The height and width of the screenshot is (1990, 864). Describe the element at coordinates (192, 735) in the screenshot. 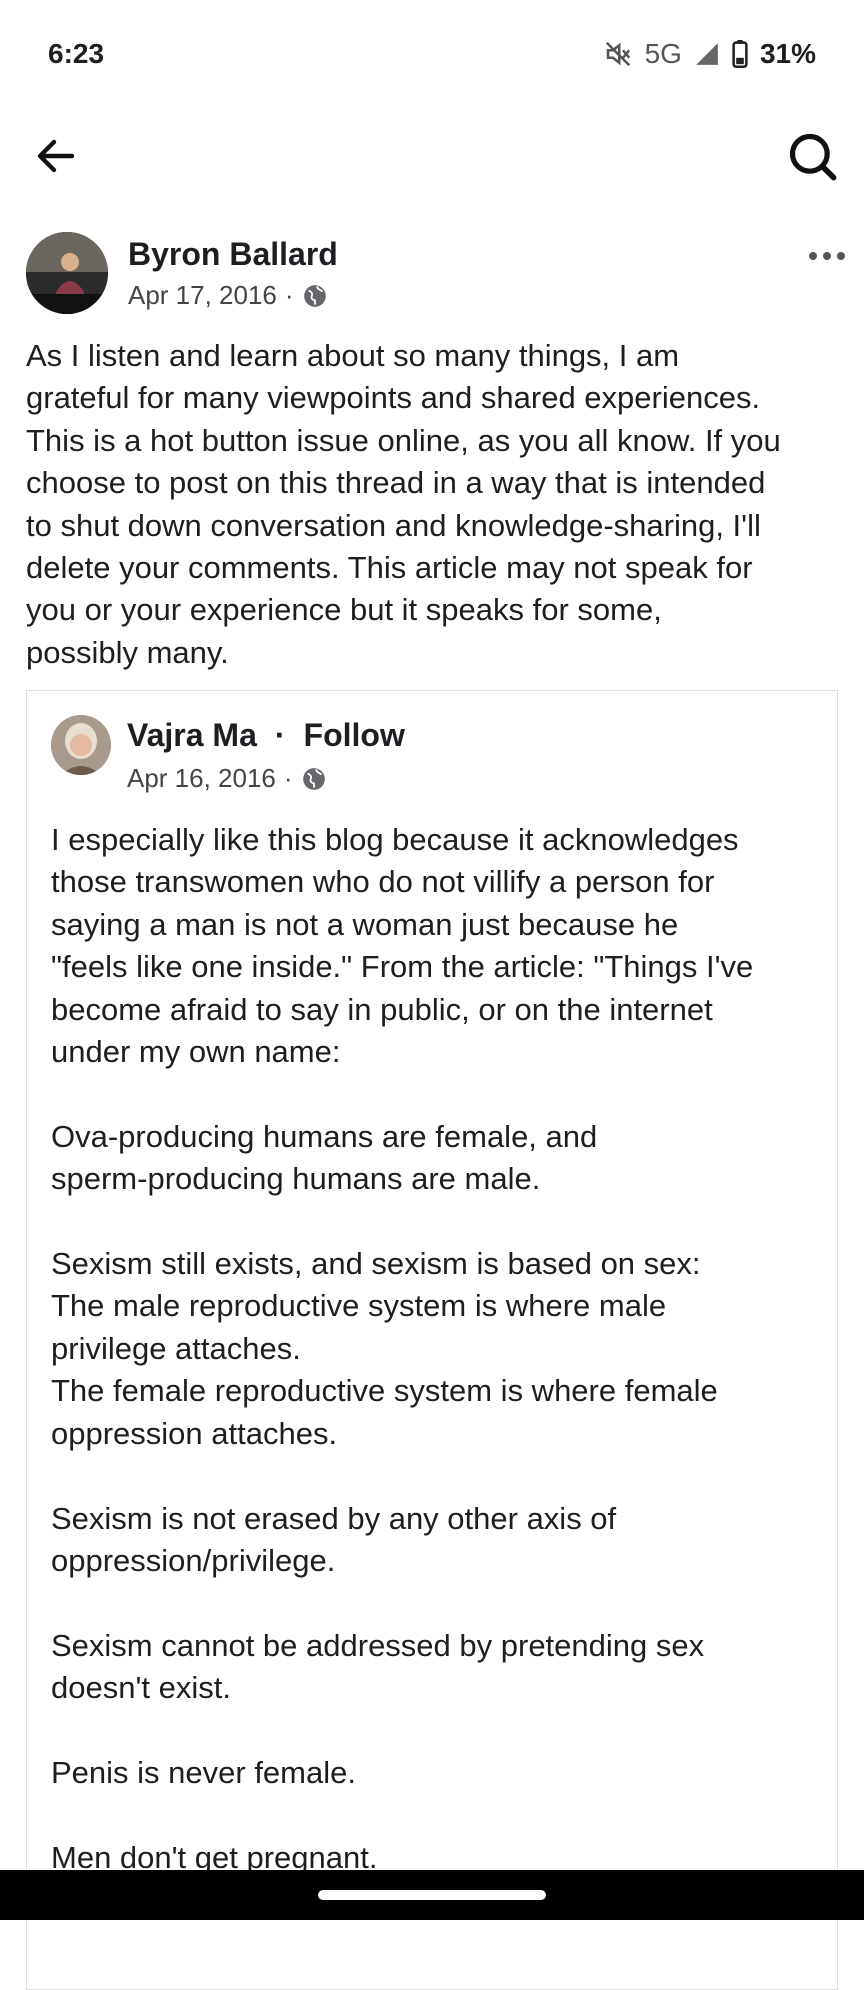

I see `shared-author-name: Vajra Ma` at that location.